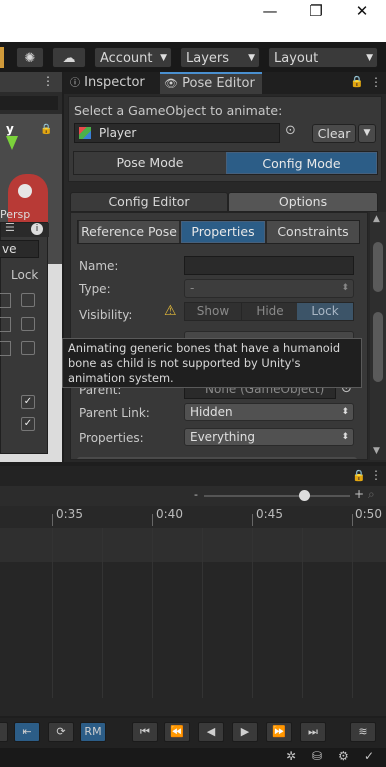 This screenshot has width=386, height=767. What do you see at coordinates (217, 458) in the screenshot?
I see `partially-visible-button` at bounding box center [217, 458].